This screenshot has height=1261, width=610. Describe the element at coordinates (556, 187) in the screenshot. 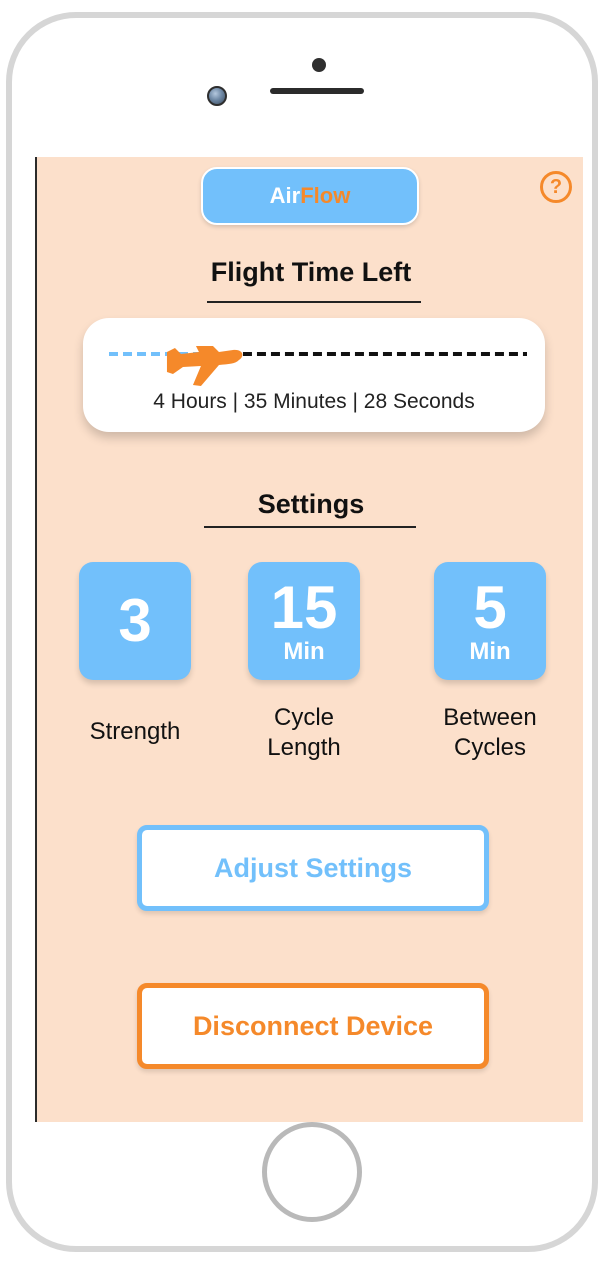

I see `help-icon: ?` at that location.